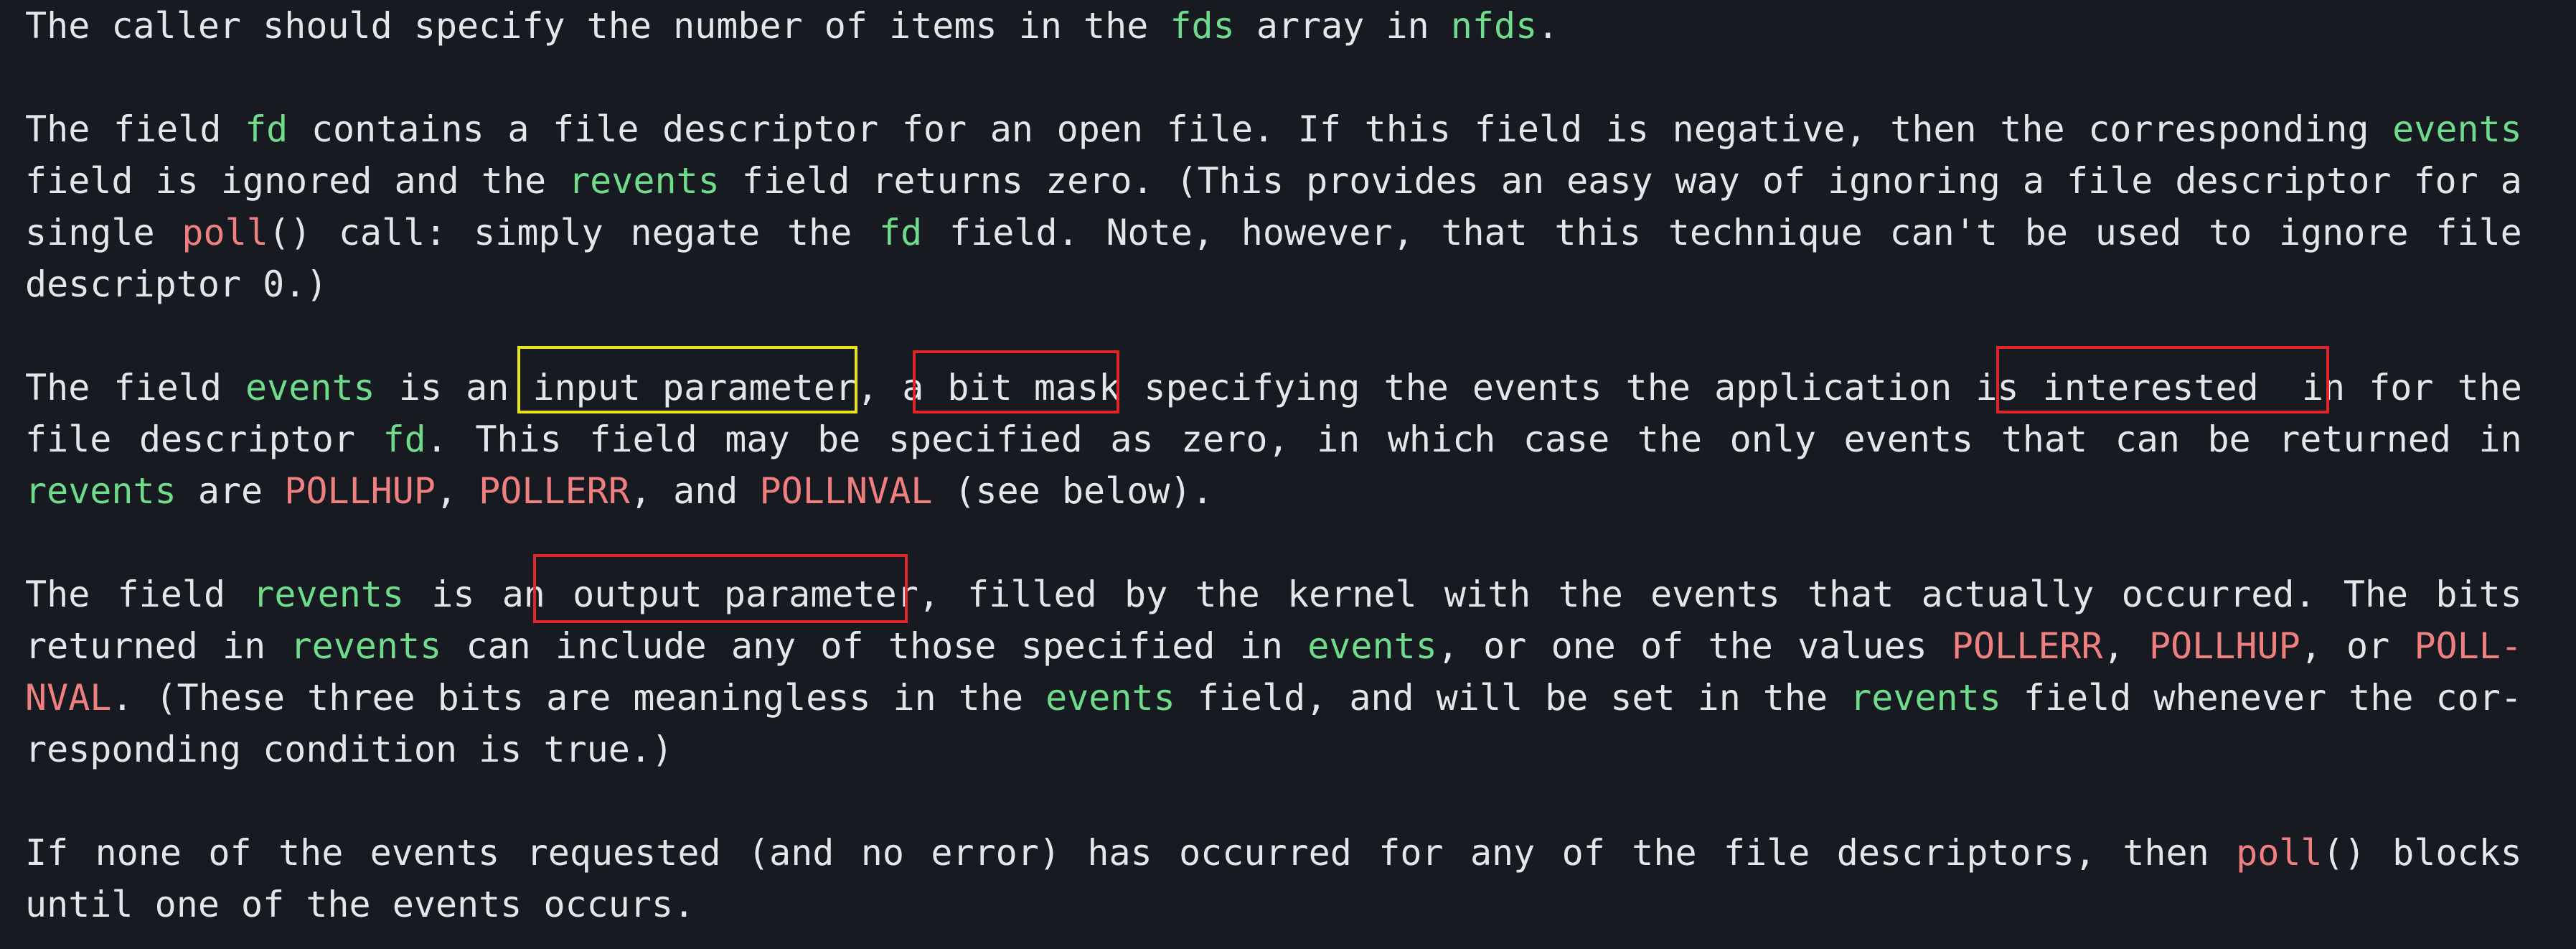 Image resolution: width=2576 pixels, height=949 pixels. Describe the element at coordinates (2166, 853) in the screenshot. I see `word: then` at that location.